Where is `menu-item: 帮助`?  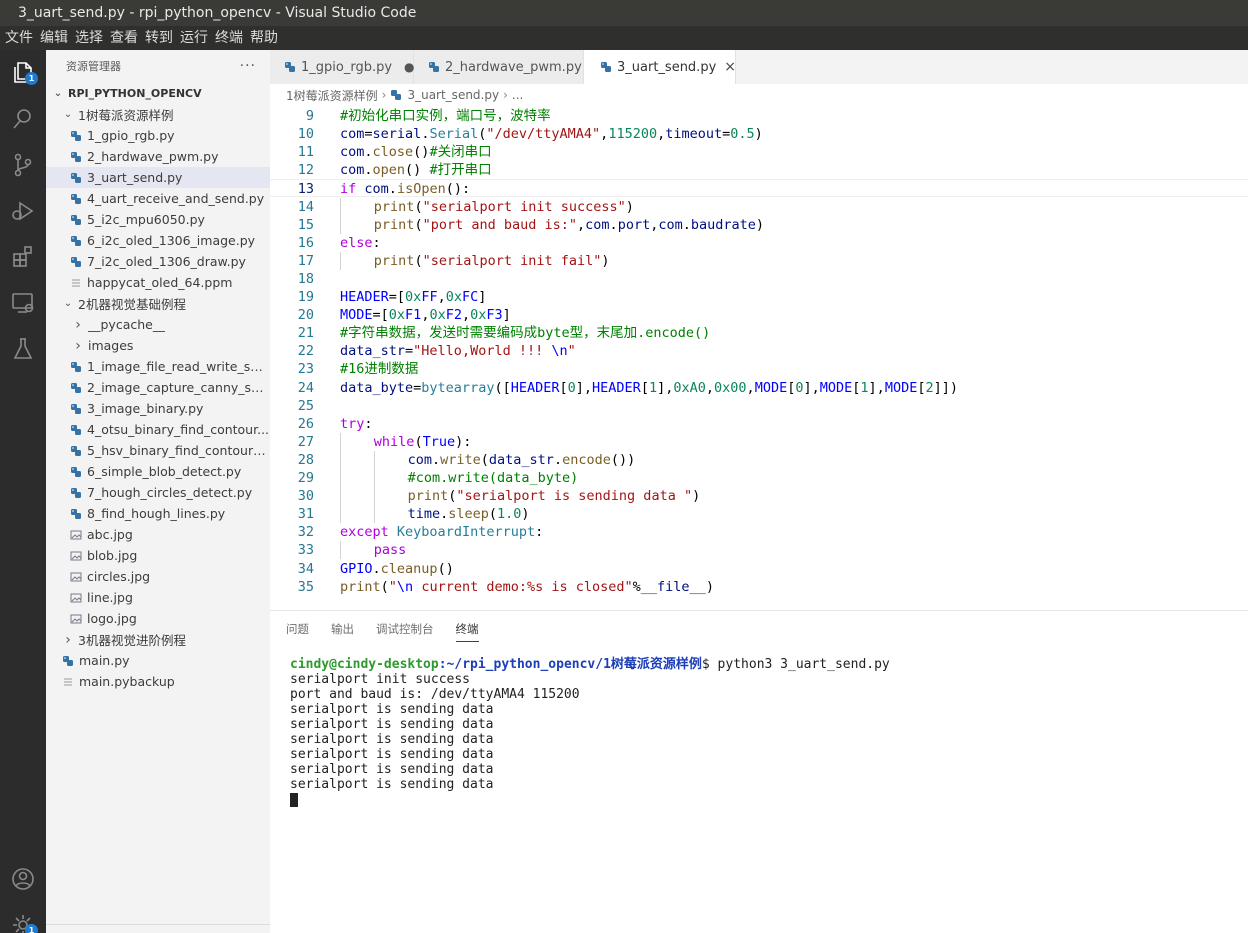
menu-item: 帮助 is located at coordinates (266, 38).